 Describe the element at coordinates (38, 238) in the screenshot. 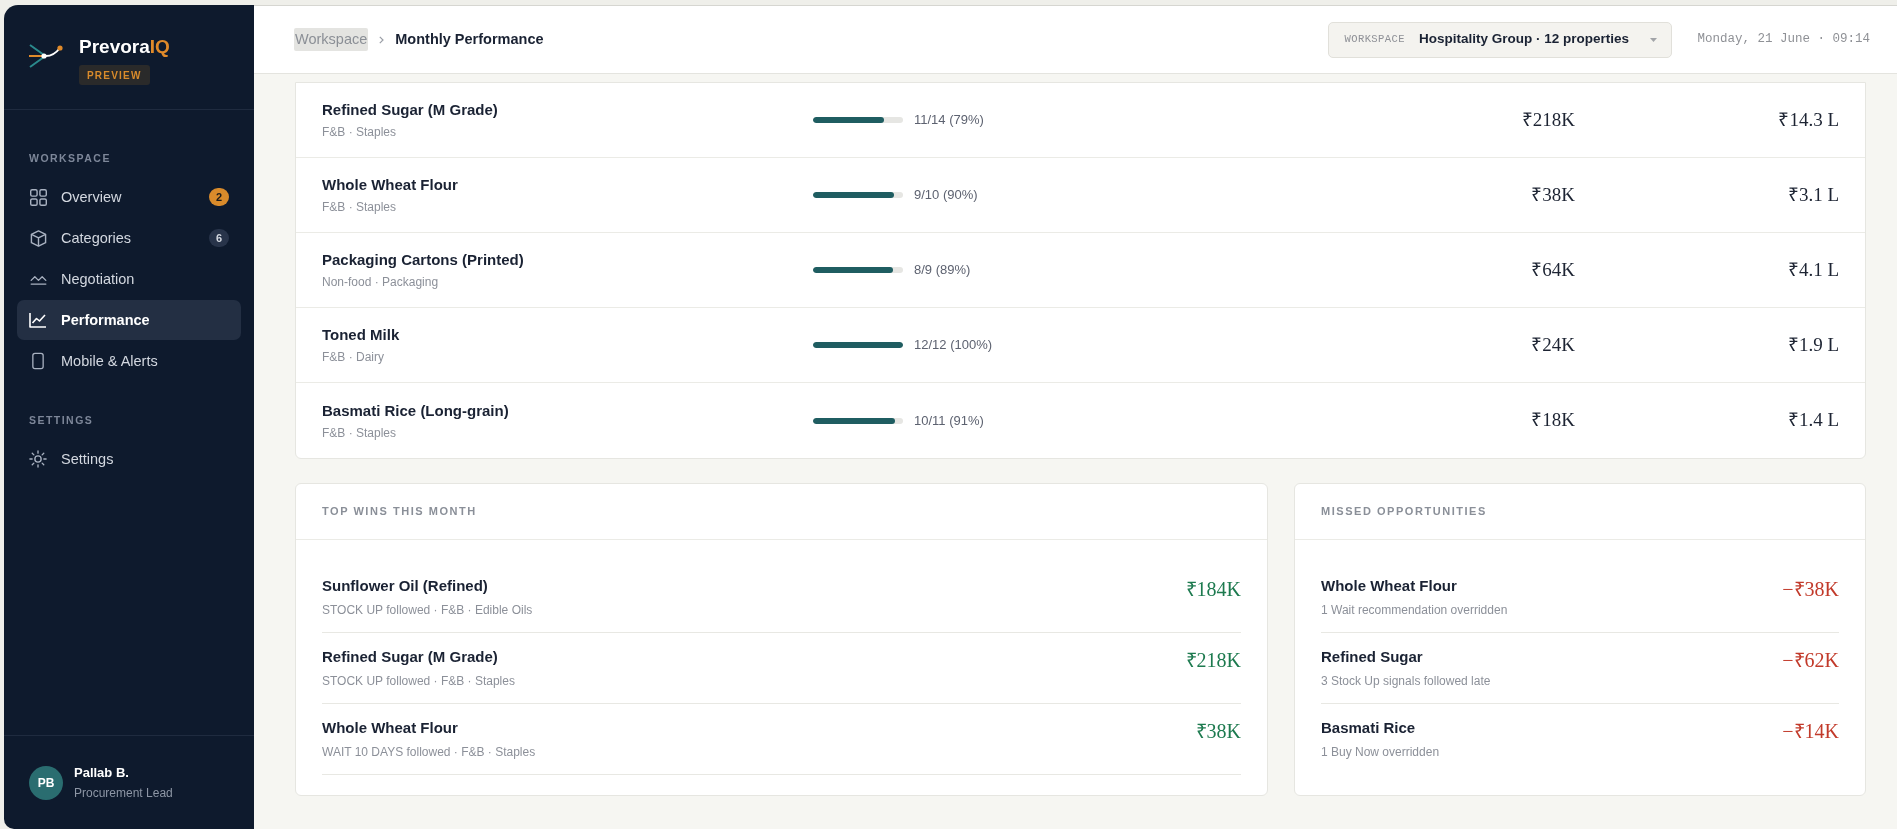

I see `cube-icon` at that location.